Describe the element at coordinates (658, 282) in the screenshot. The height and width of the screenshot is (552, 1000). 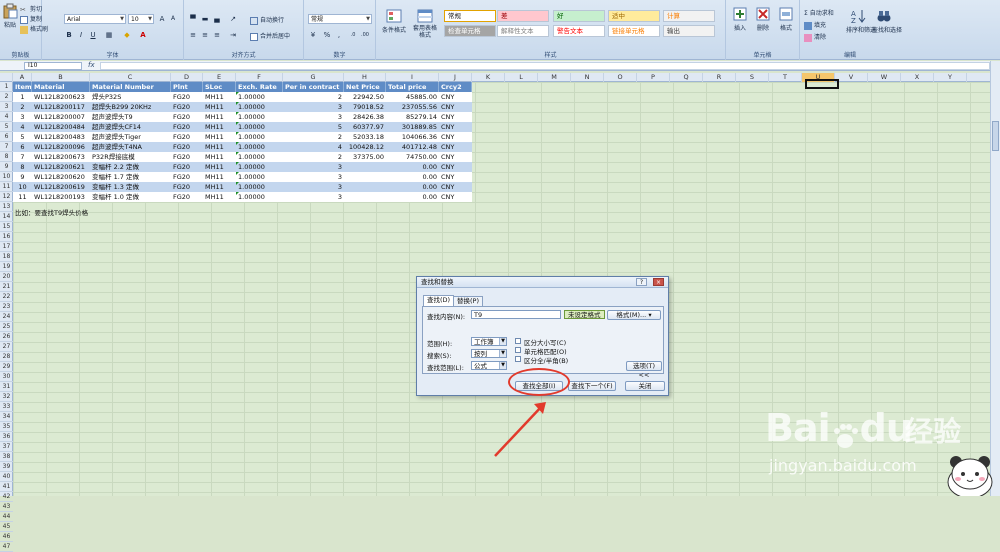
I see `close-icon: ×` at that location.